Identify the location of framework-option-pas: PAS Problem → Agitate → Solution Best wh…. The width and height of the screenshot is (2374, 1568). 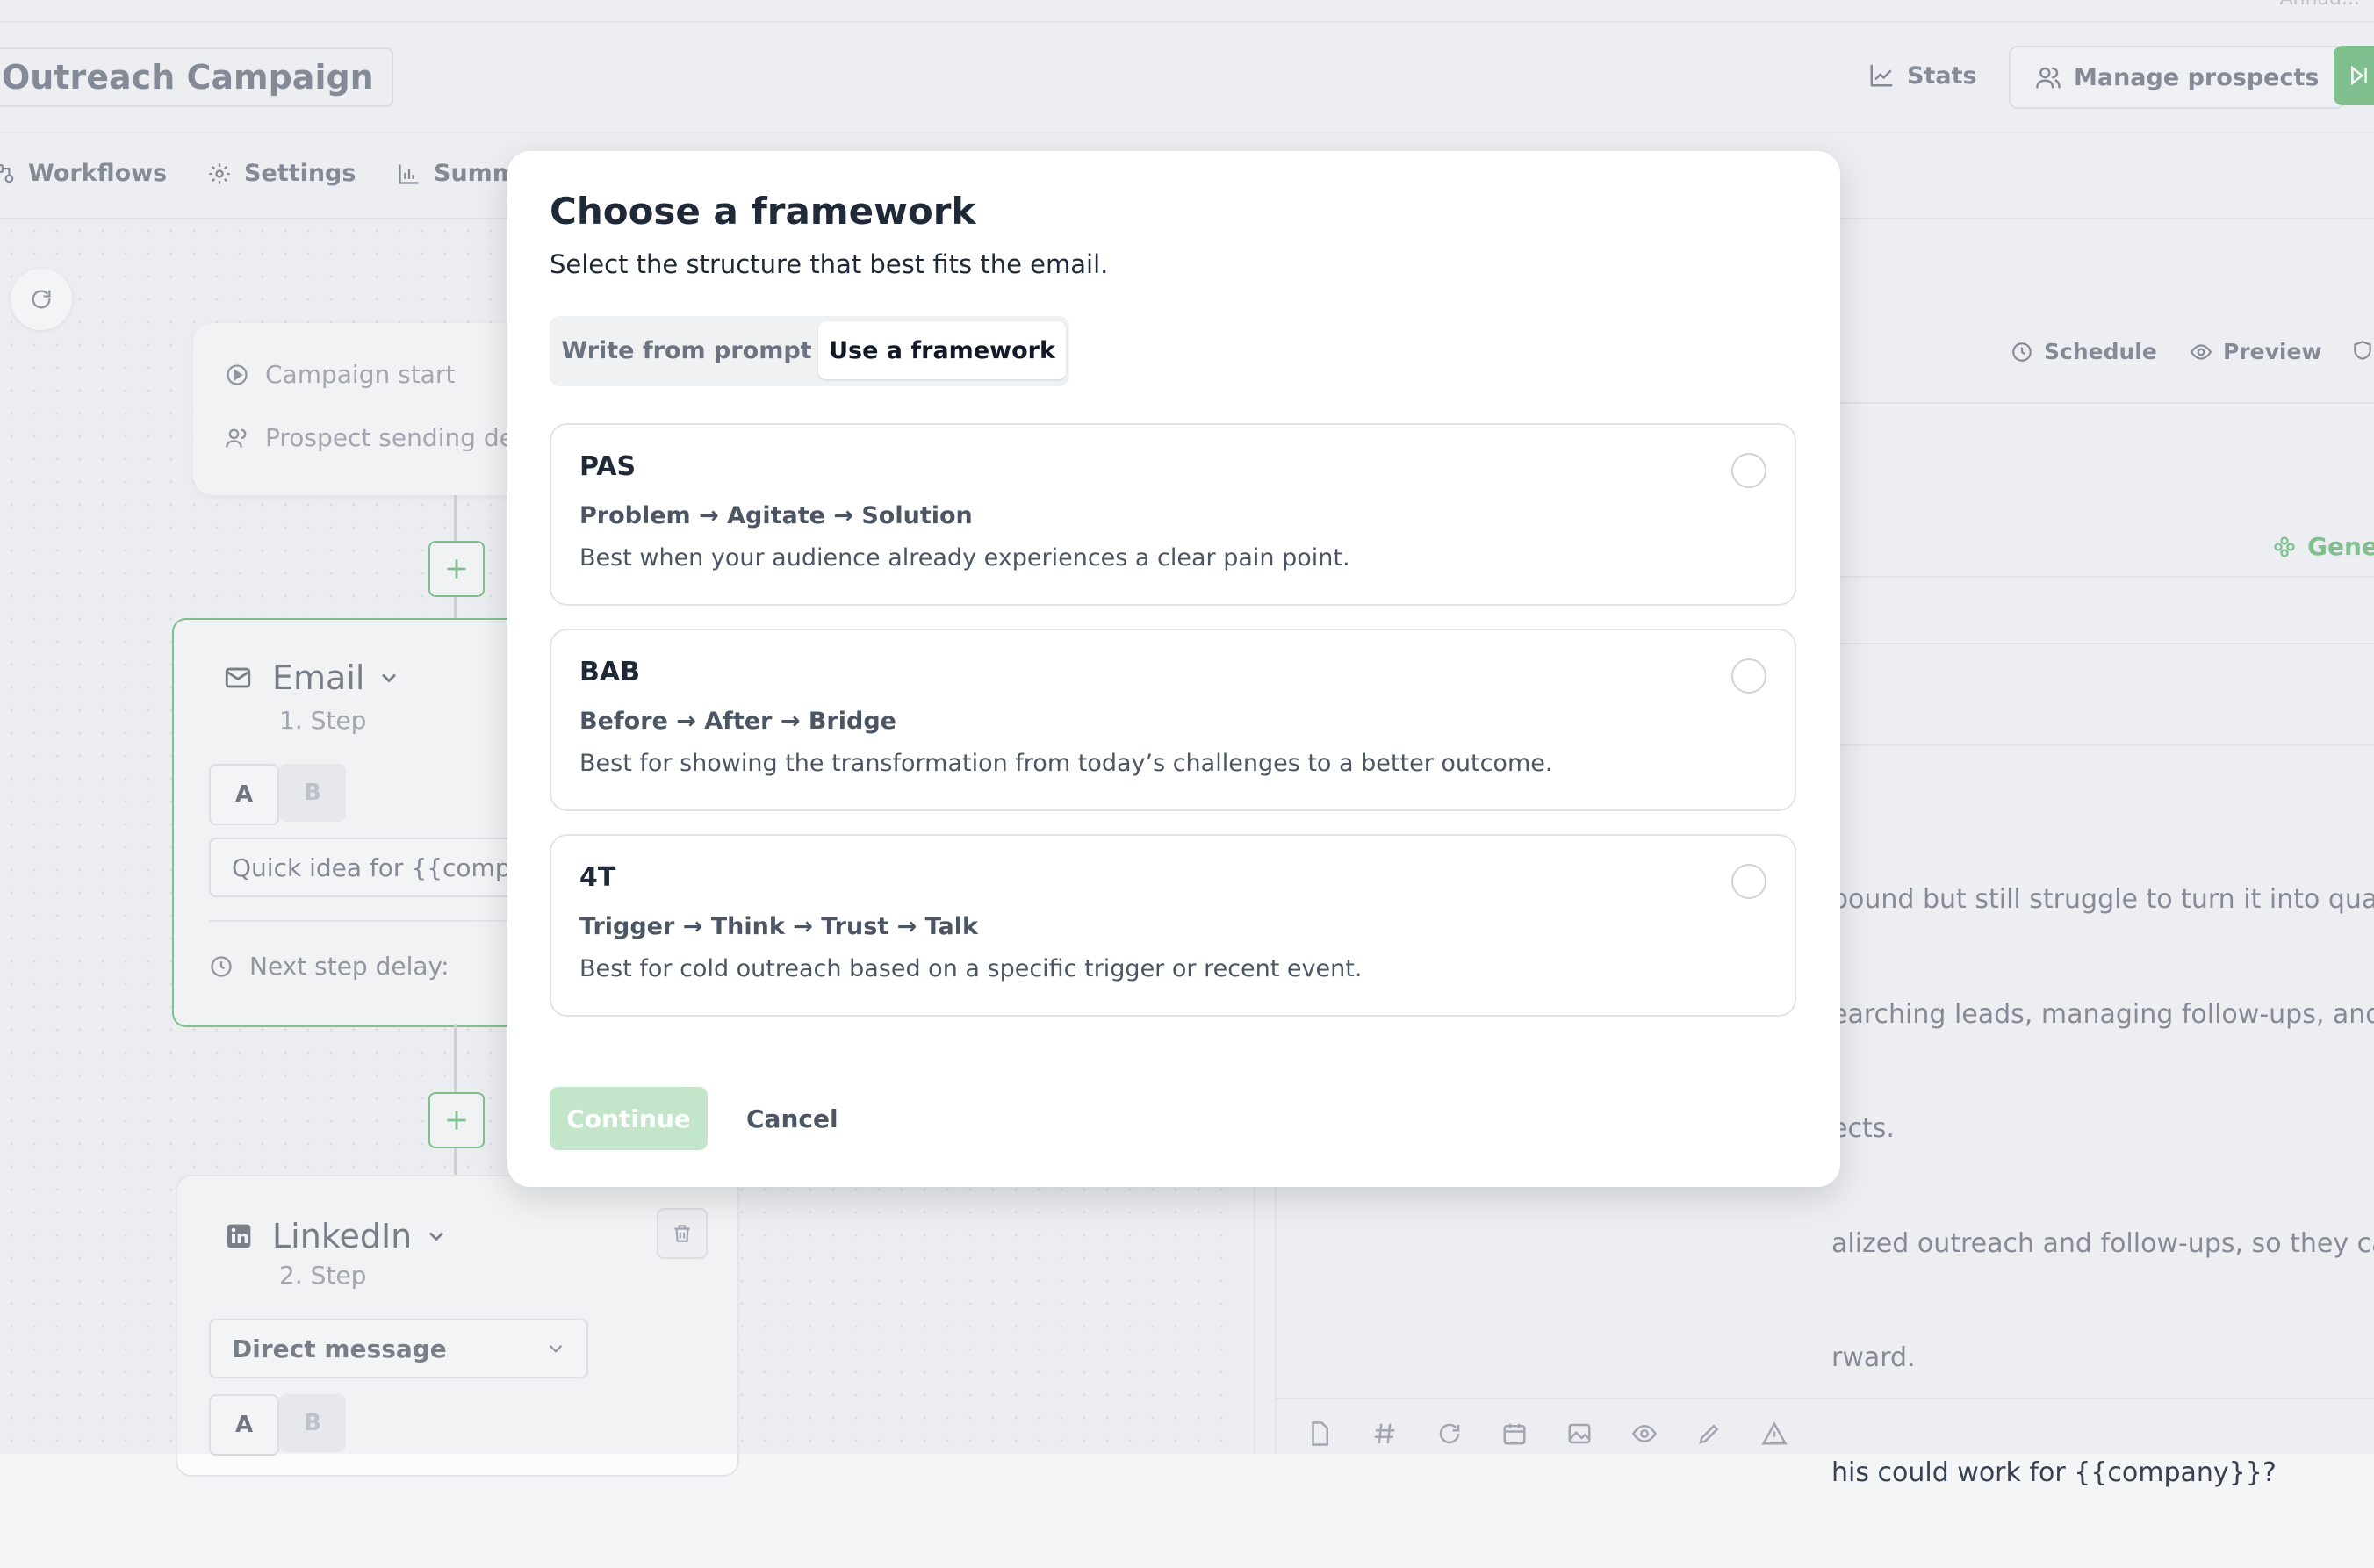
(1173, 514).